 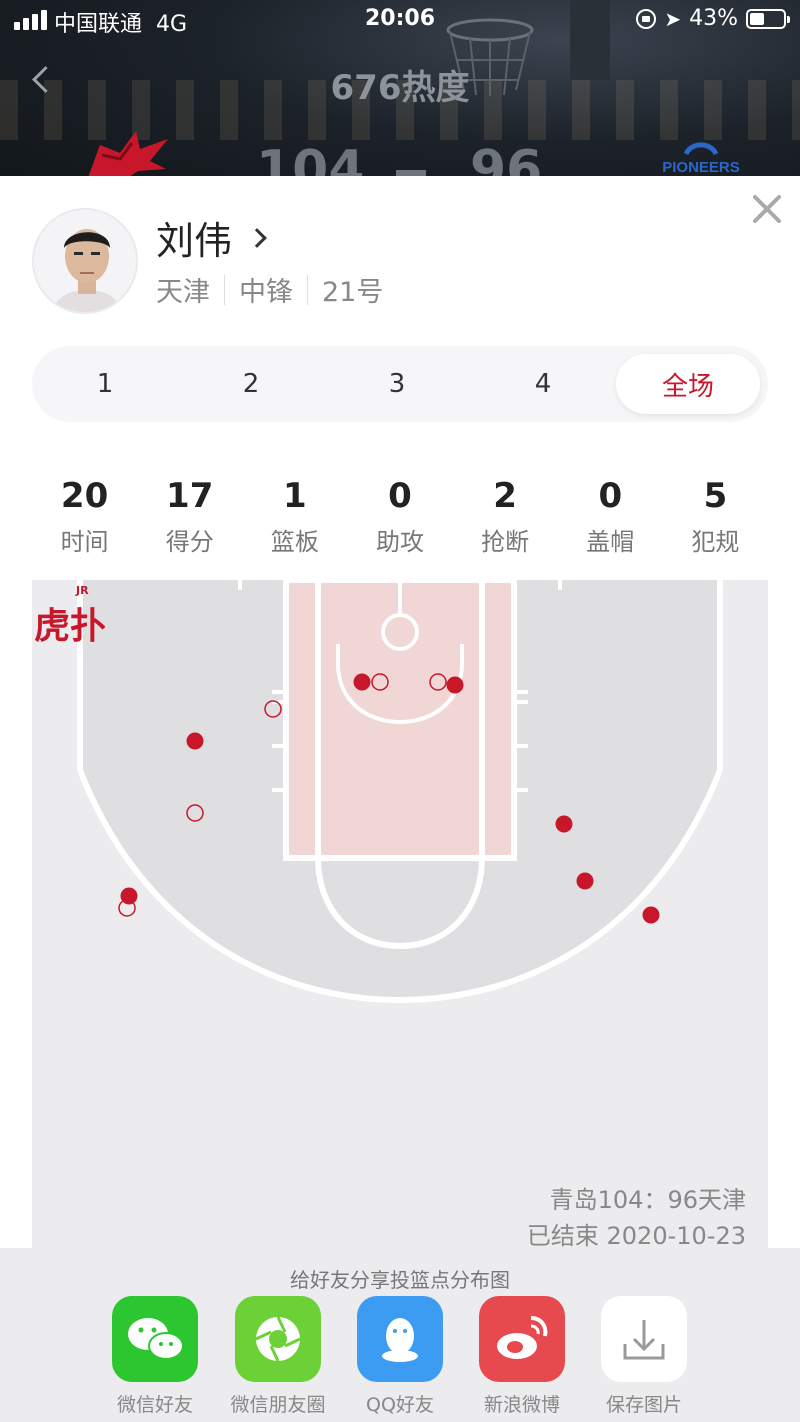 I want to click on avatar, so click(x=85, y=261).